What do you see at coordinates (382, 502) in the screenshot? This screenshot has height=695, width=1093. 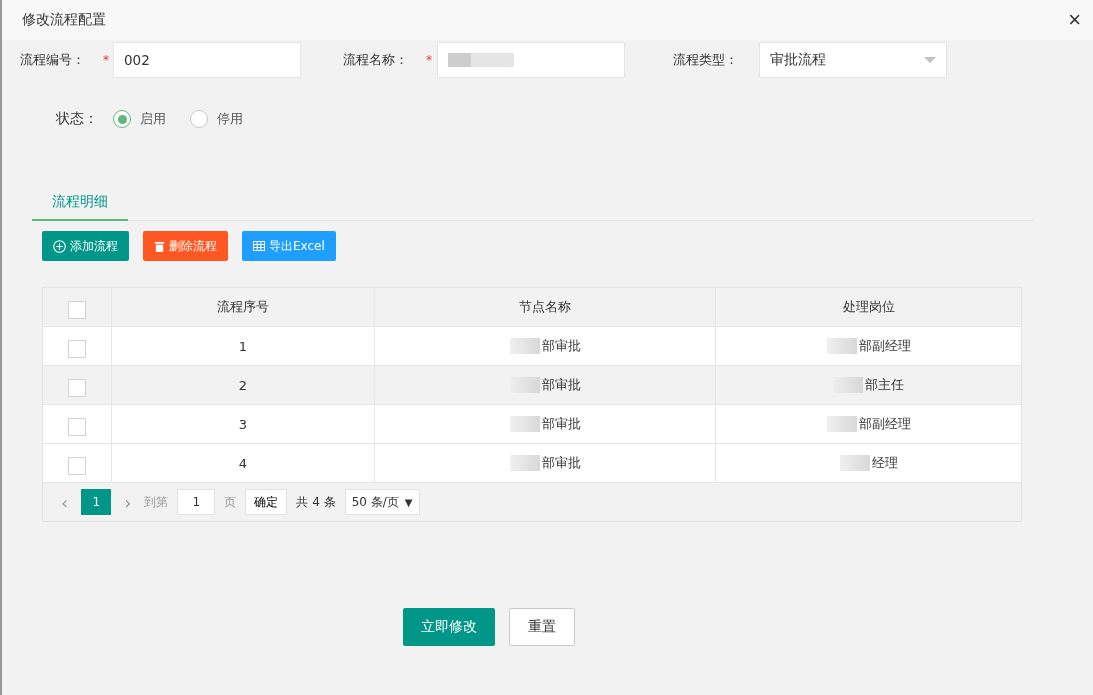 I see `page-size-select: 50 条/页 ▼` at bounding box center [382, 502].